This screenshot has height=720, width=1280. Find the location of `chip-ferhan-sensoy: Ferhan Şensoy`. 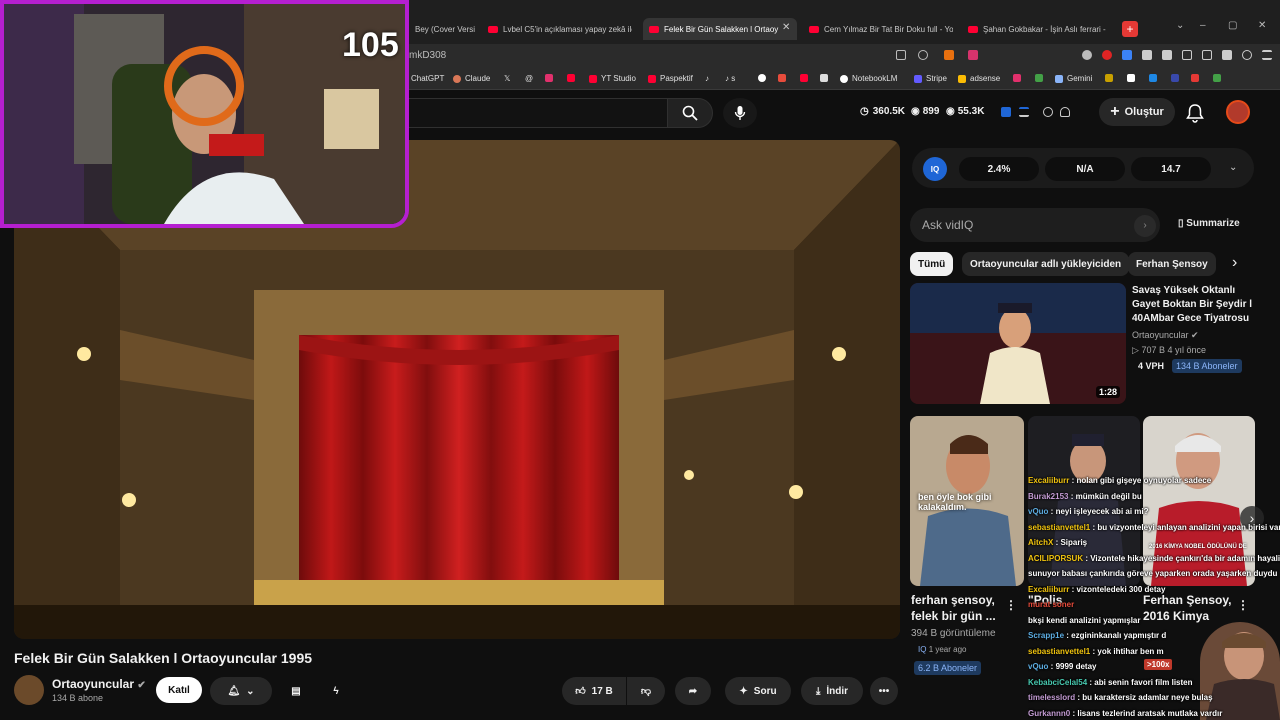

chip-ferhan-sensoy: Ferhan Şensoy is located at coordinates (1172, 264).